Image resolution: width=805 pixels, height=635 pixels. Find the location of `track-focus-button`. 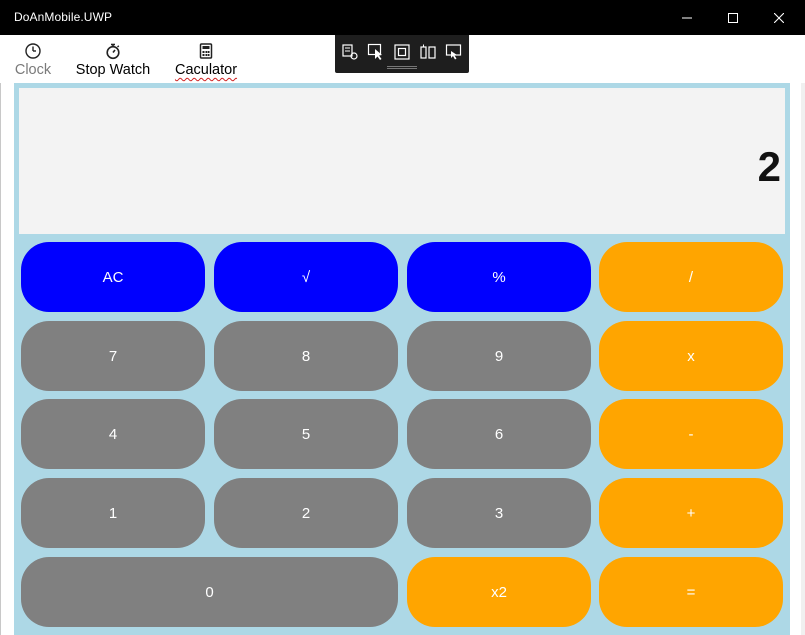

track-focus-button is located at coordinates (428, 52).